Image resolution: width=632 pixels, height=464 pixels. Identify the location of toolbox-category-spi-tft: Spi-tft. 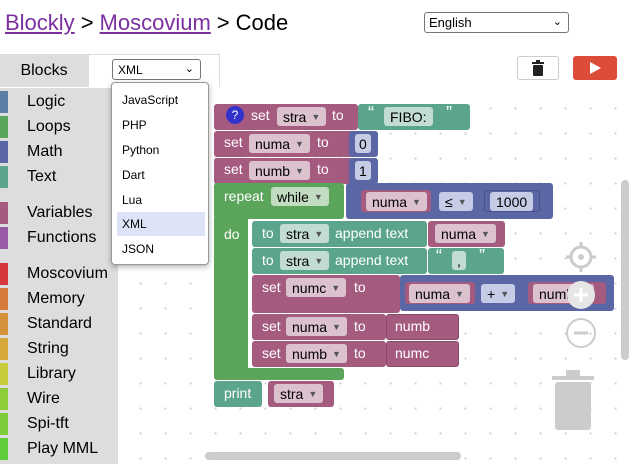
(59, 424).